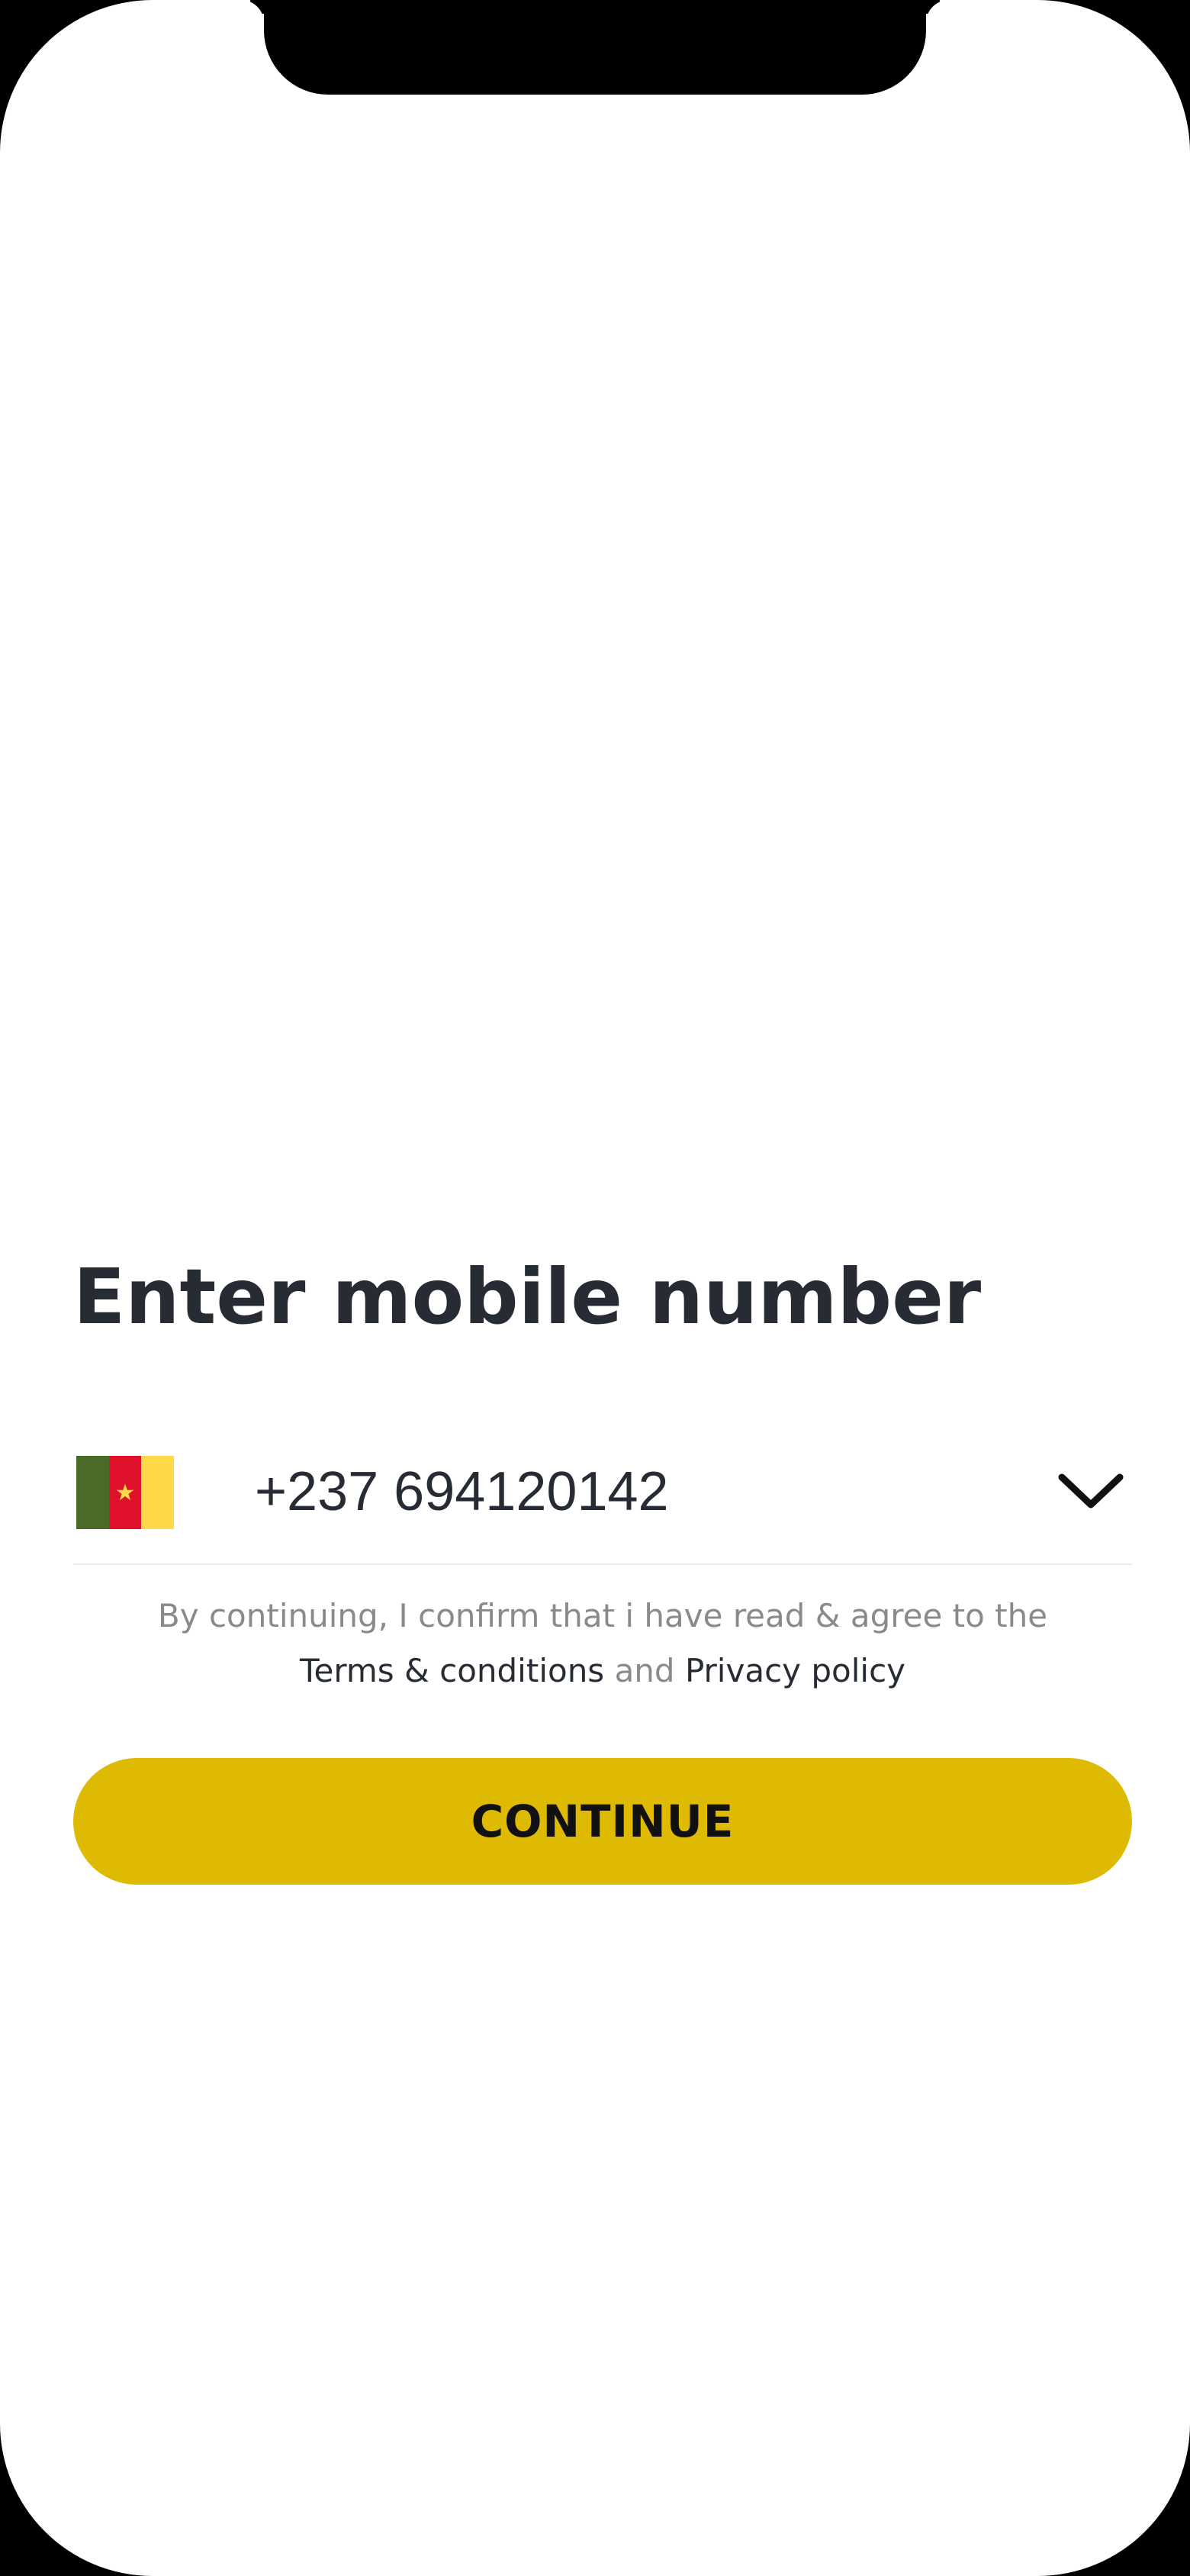 The image size is (1190, 2576). Describe the element at coordinates (644, 1670) in the screenshot. I see `legal-conjunction: and` at that location.